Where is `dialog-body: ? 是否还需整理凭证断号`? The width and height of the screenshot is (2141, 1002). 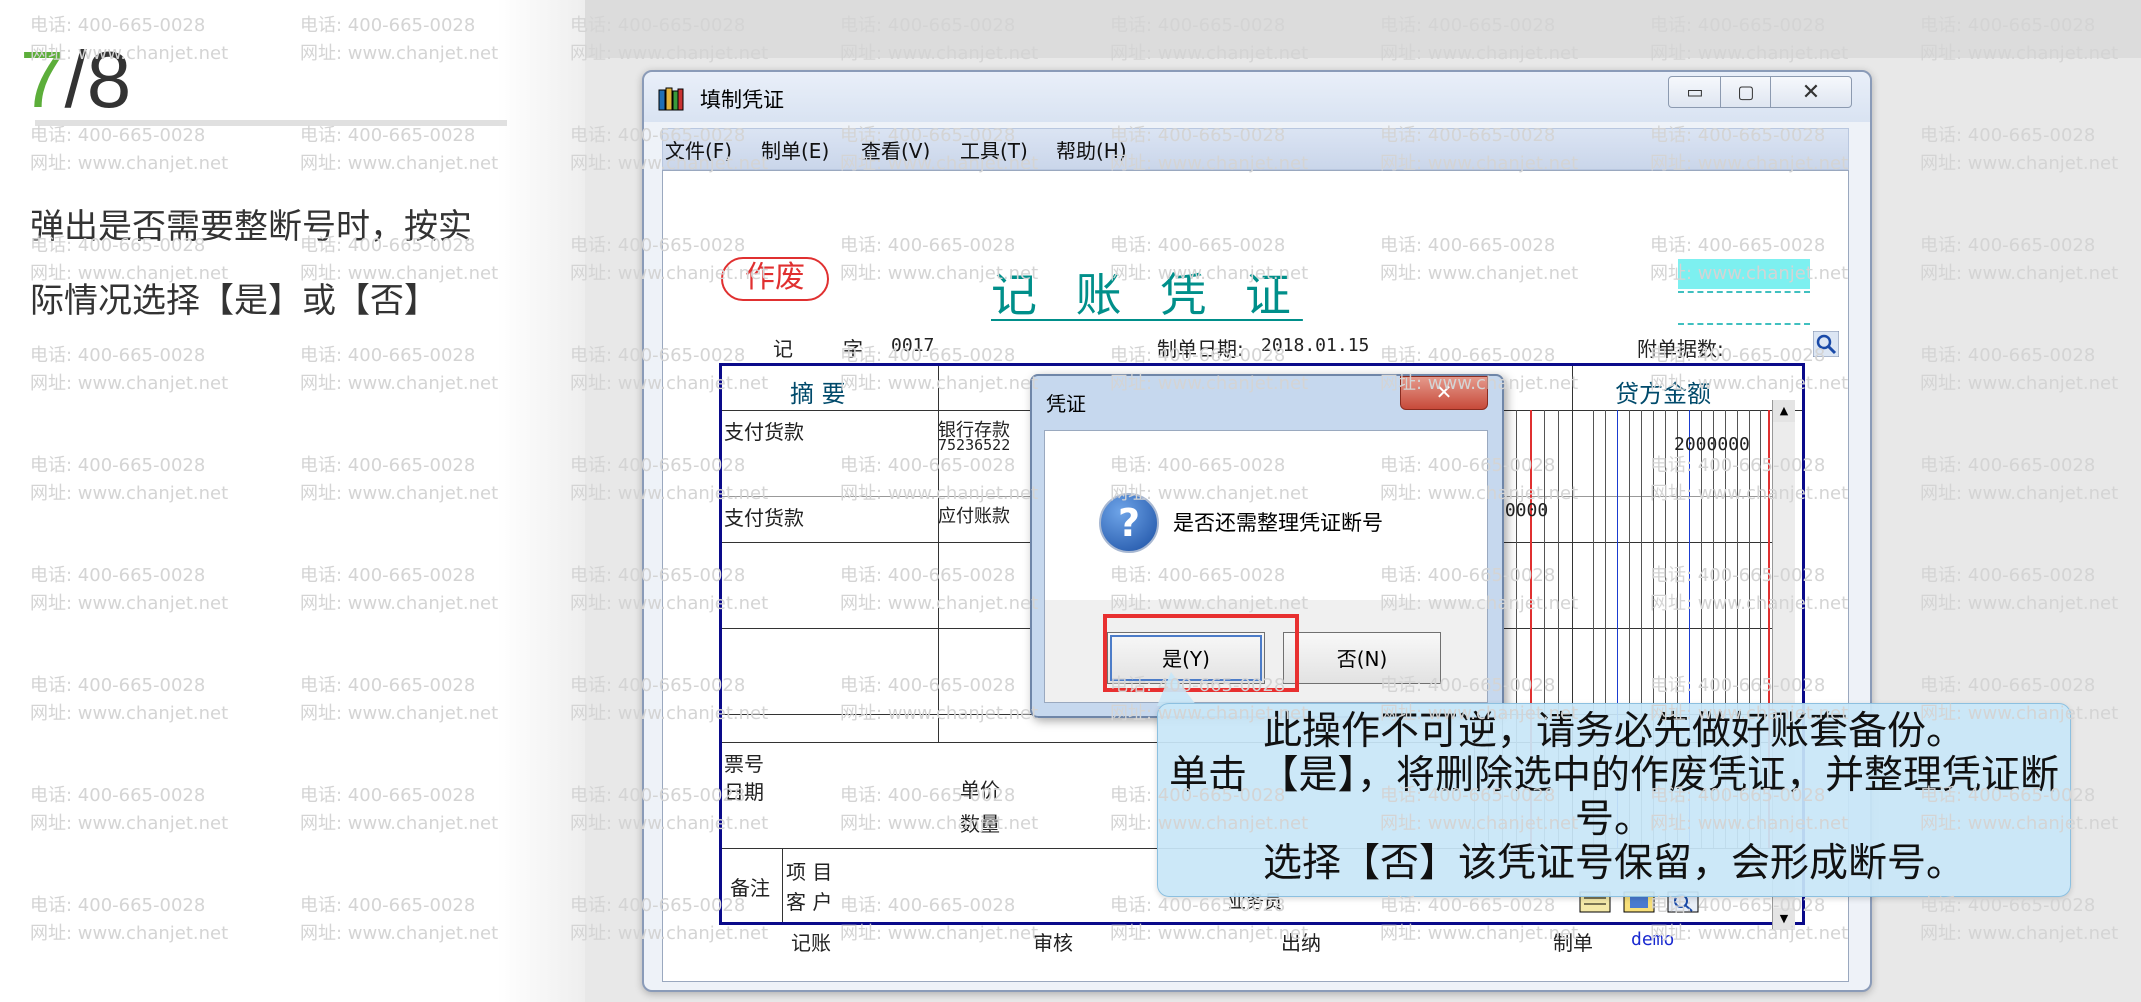
dialog-body: ? 是否还需整理凭证断号 is located at coordinates (1266, 516).